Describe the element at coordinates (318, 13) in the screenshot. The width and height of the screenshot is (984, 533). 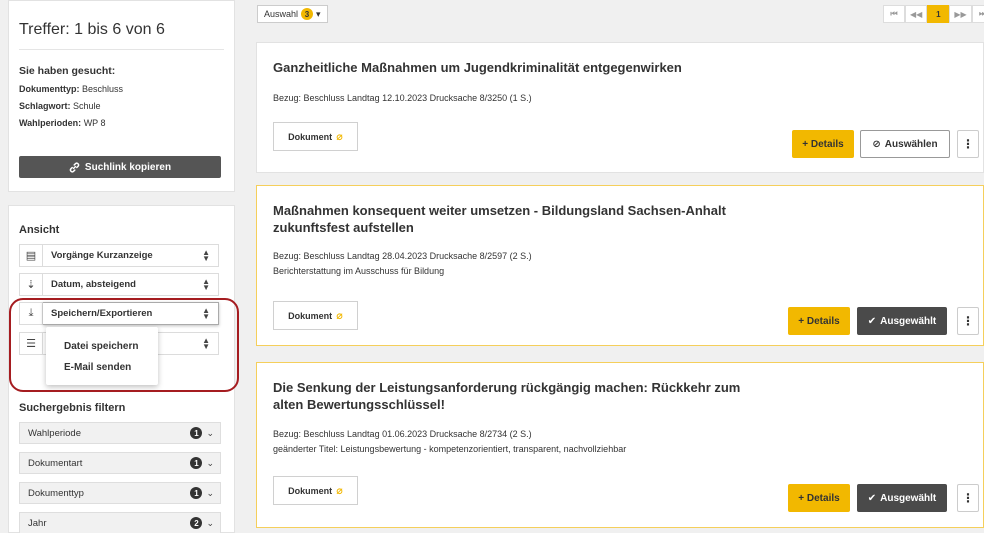
I see `caret-down-icon: ▾` at that location.